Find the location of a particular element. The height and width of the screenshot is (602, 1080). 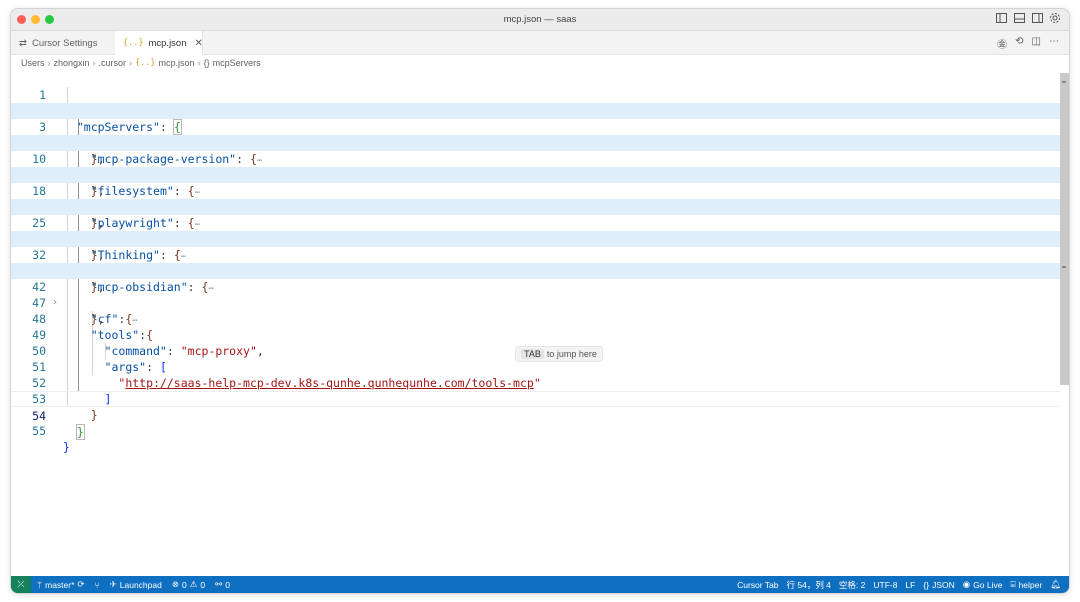

bell-icon: 🔔︎ is located at coordinates (1055, 584).